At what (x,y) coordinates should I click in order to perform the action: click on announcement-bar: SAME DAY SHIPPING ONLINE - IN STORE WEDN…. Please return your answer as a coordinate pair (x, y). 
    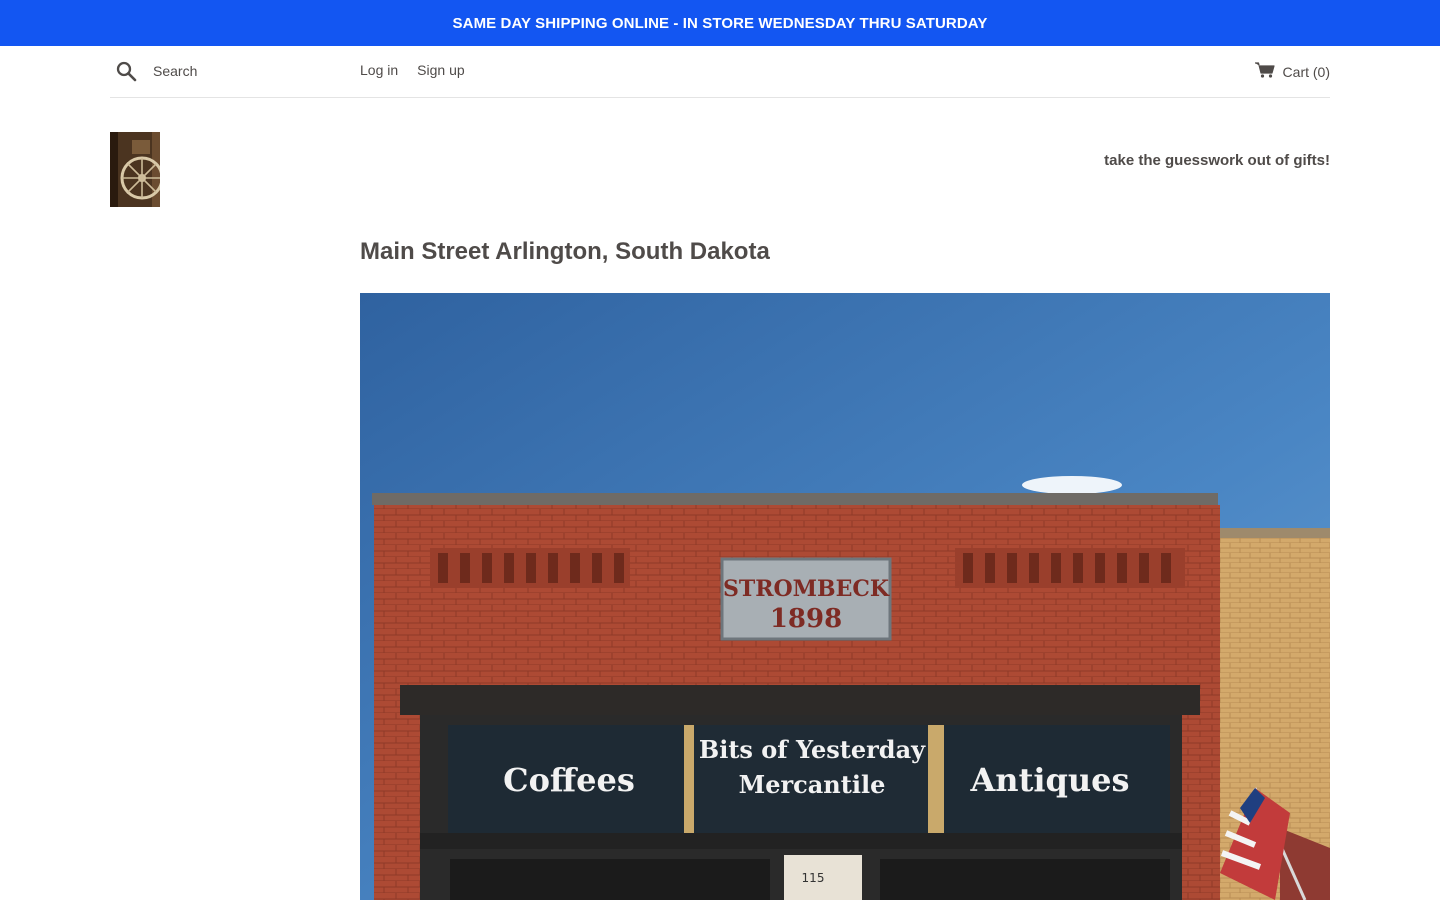
    Looking at the image, I should click on (720, 23).